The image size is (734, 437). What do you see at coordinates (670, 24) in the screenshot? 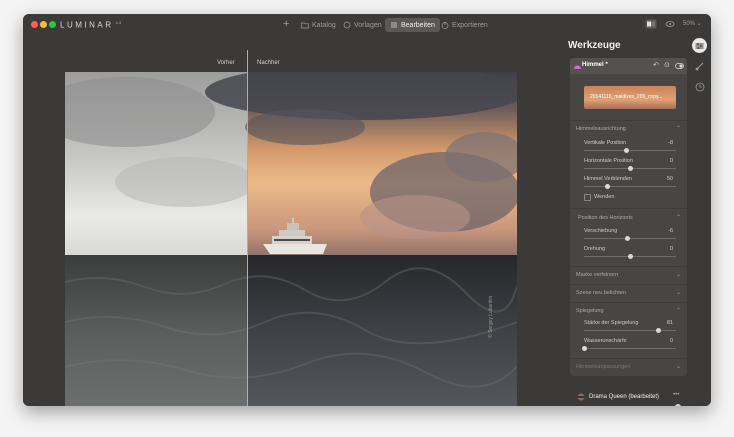
I see `eye-icon` at bounding box center [670, 24].